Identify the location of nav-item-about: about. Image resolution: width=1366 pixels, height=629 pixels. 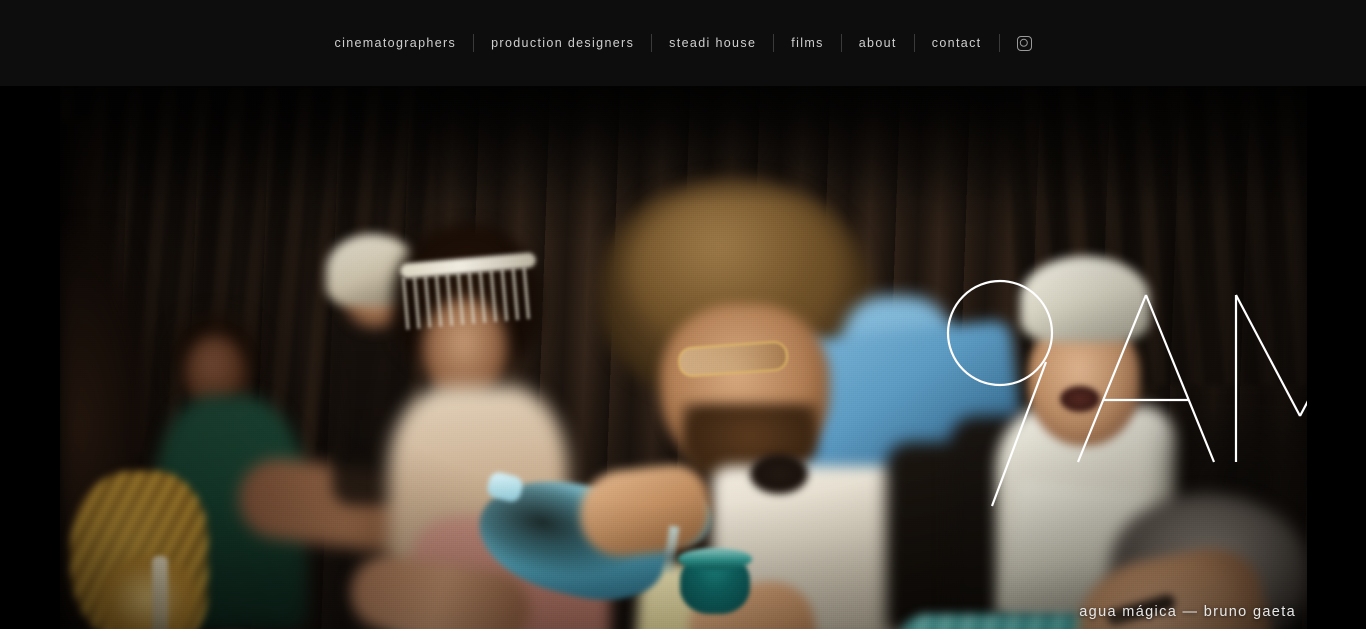
(878, 43).